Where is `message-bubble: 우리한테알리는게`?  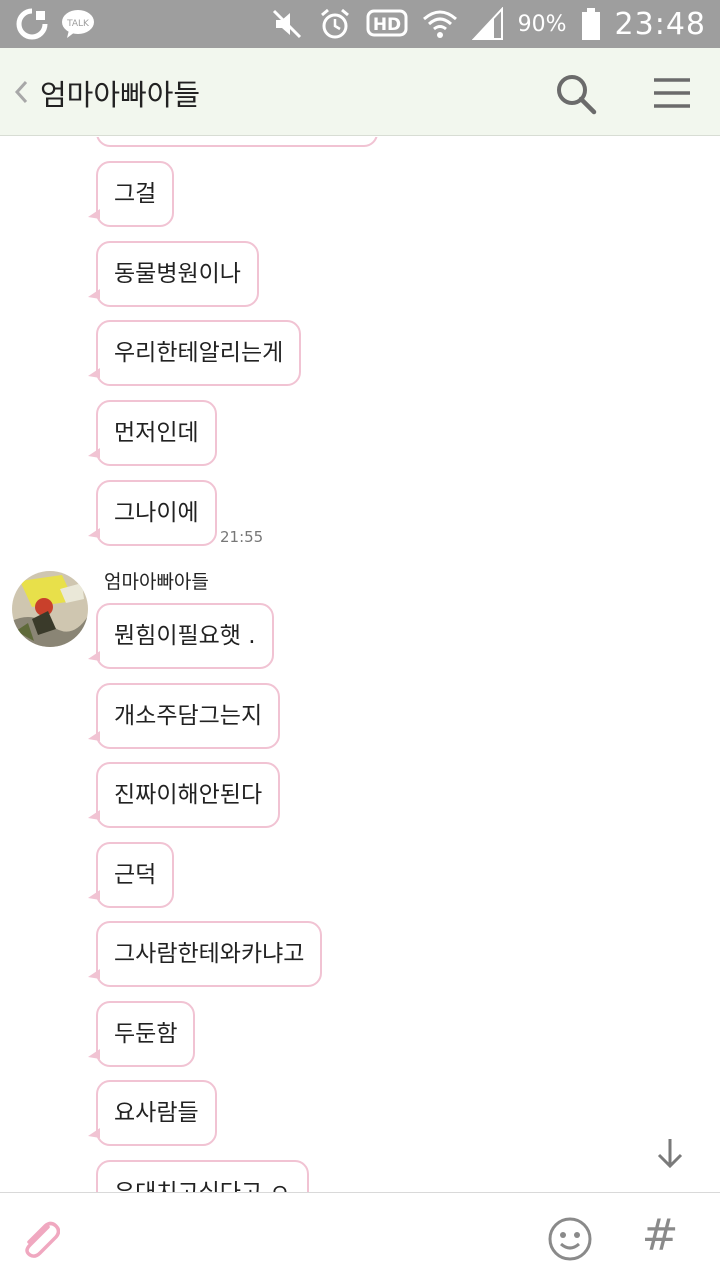
message-bubble: 우리한테알리는게 is located at coordinates (194, 353).